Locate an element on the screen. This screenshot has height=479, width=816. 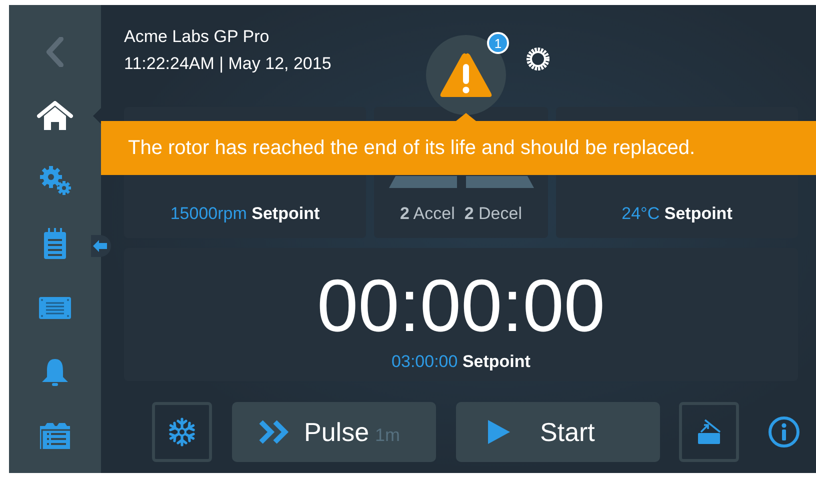
ramp-rates: 2 Accel 2 Decel is located at coordinates (461, 214).